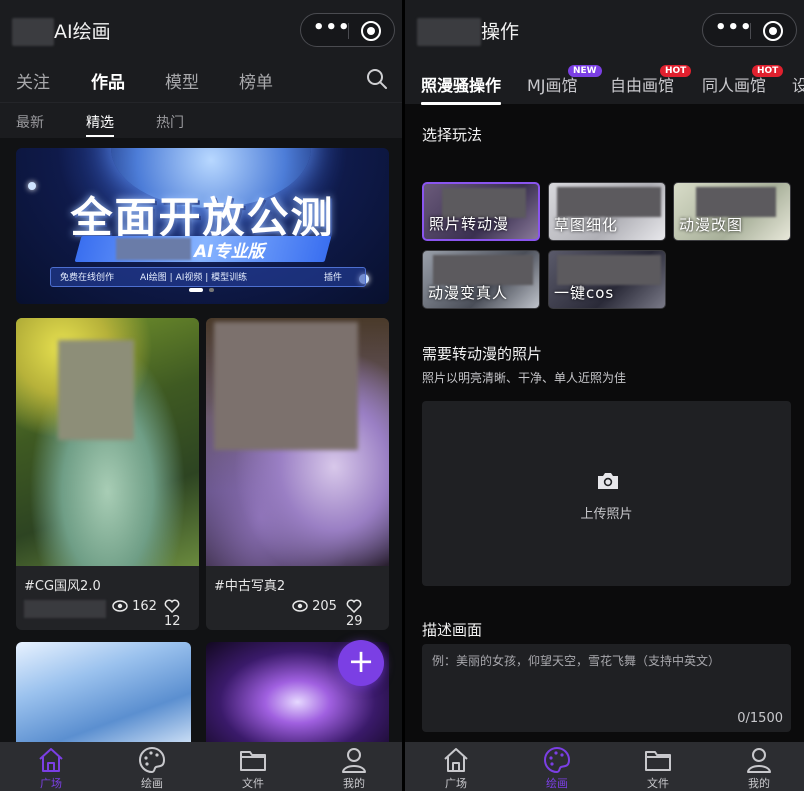  I want to click on tab-follow: 关注, so click(33, 80).